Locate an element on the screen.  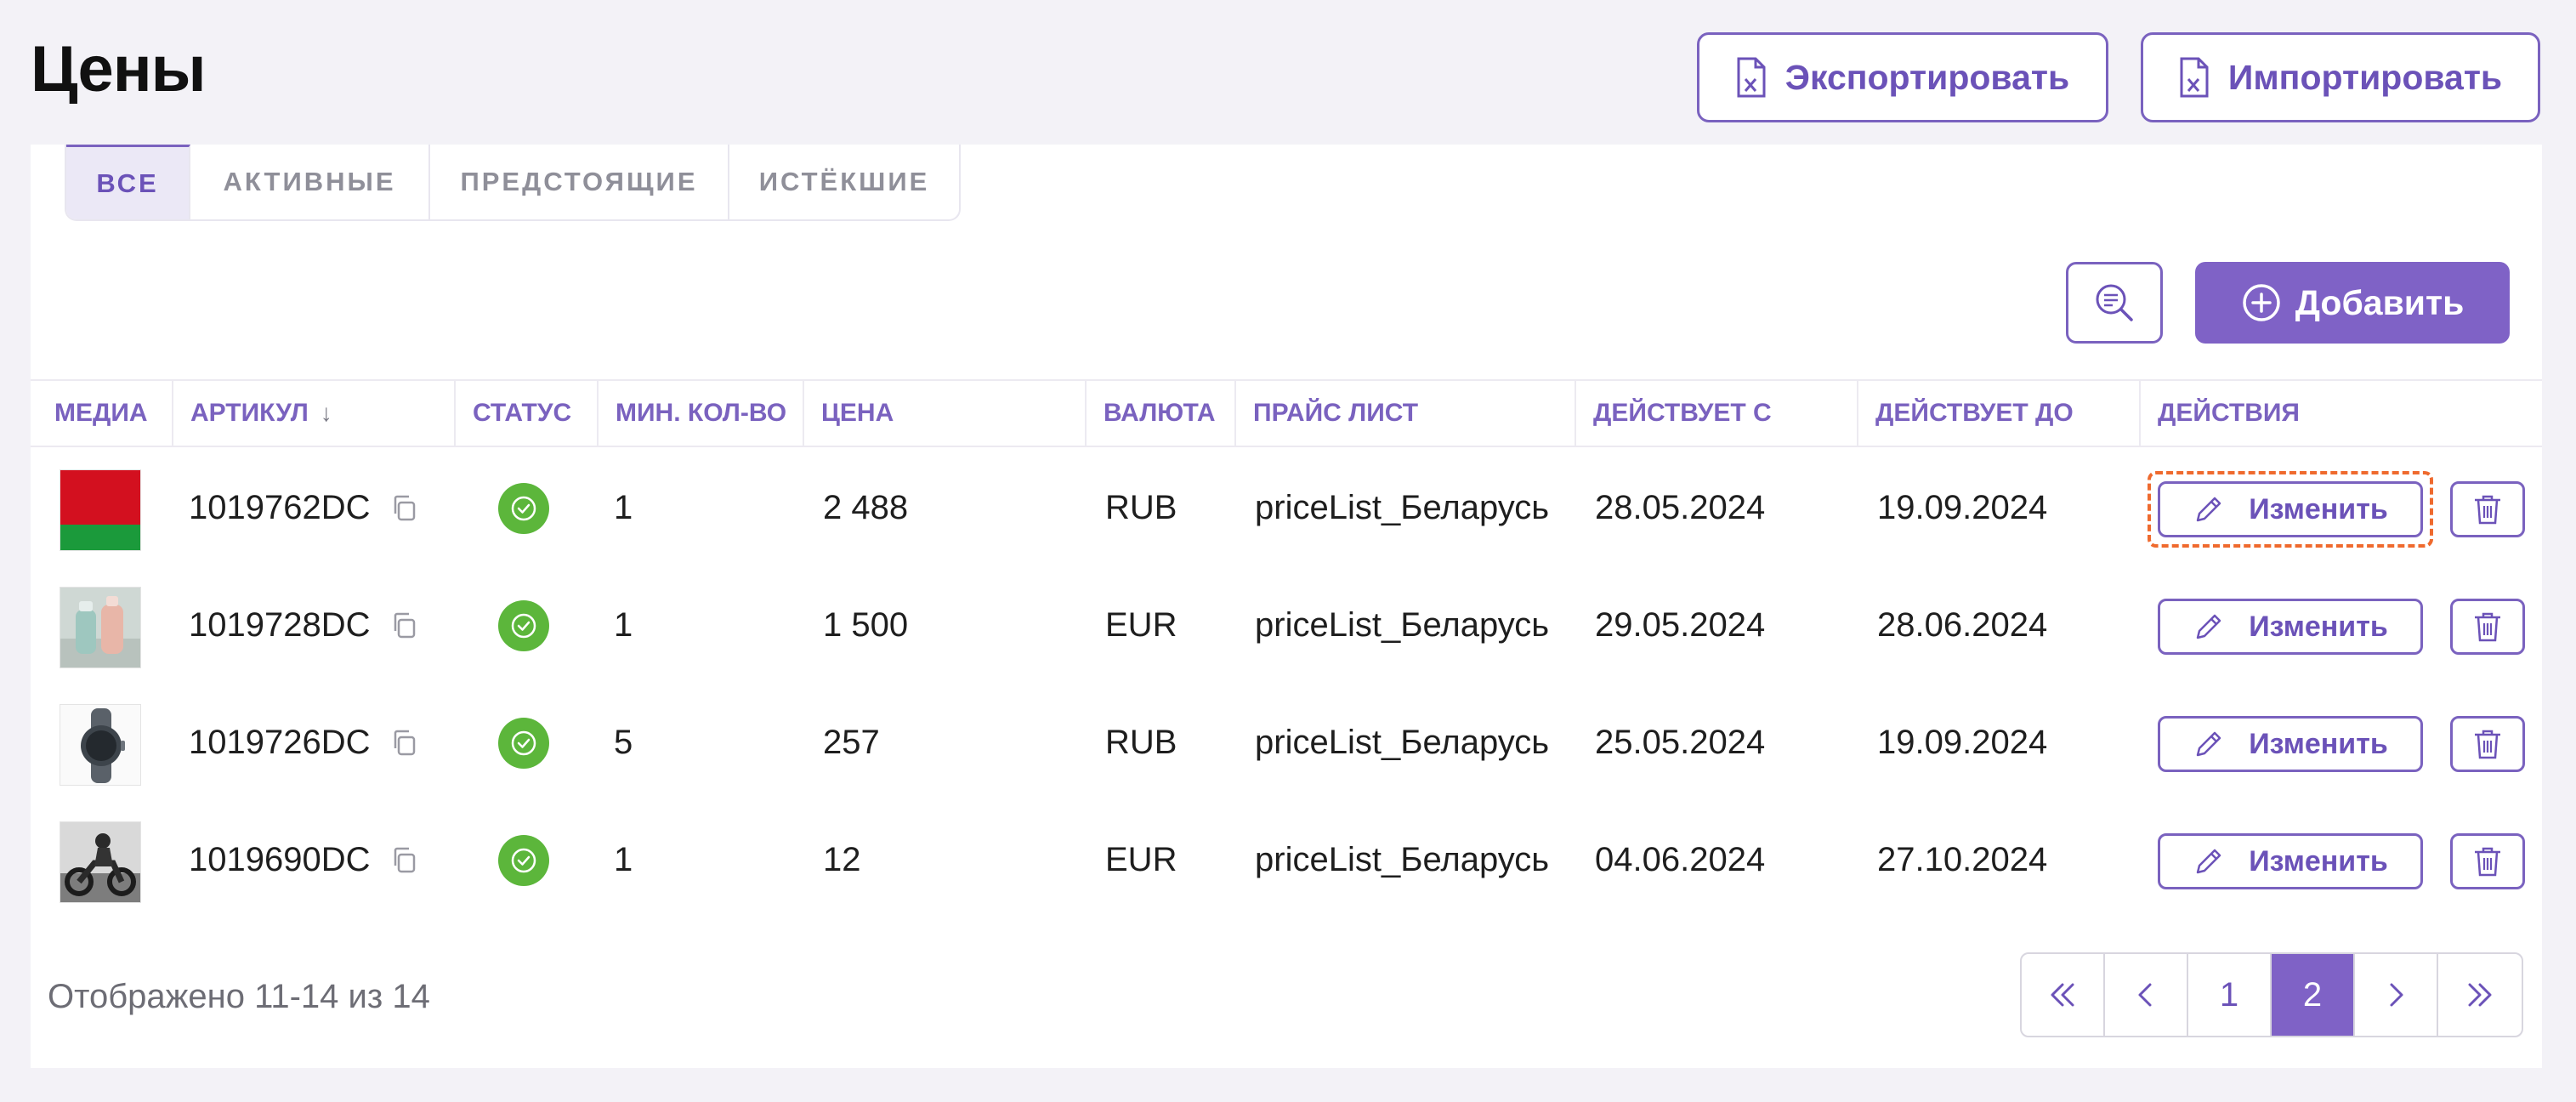
export-button-label: Экспортировать is located at coordinates (1927, 77).